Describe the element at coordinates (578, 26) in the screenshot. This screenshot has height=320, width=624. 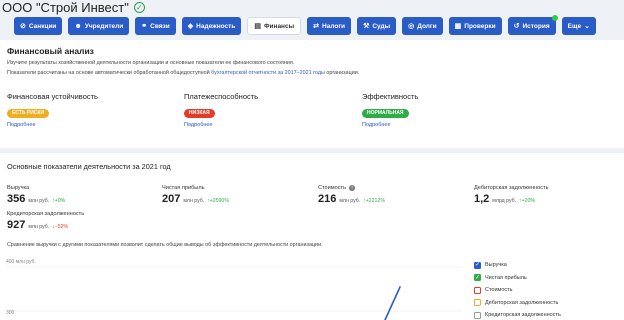
I see `tab-more: Еще ⌄` at that location.